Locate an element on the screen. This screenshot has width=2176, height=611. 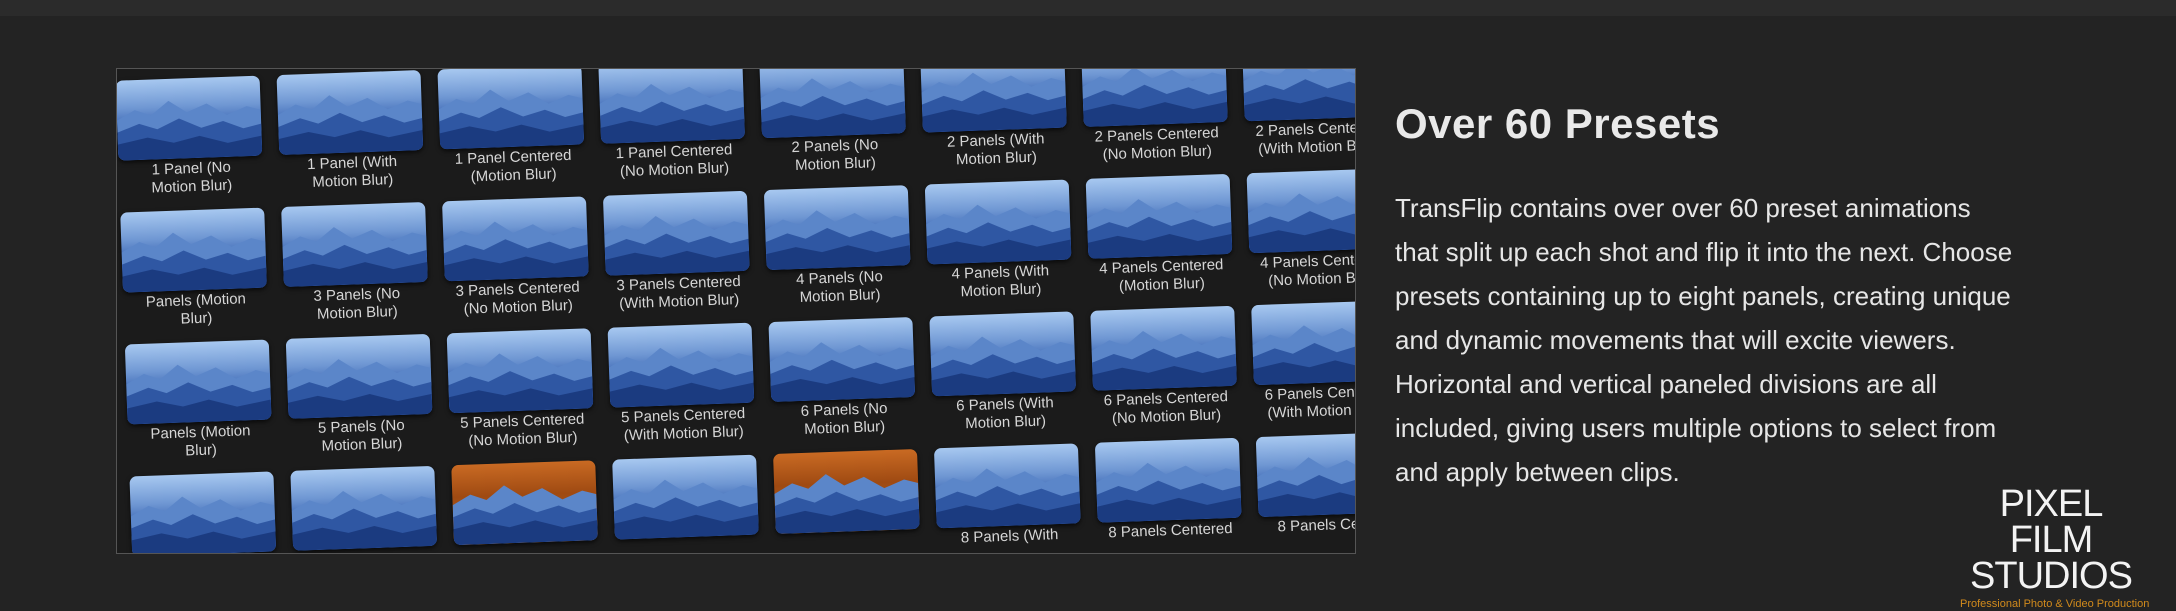
preset-tile: 3 Panels Centered (No Motion Blur) is located at coordinates (516, 248).